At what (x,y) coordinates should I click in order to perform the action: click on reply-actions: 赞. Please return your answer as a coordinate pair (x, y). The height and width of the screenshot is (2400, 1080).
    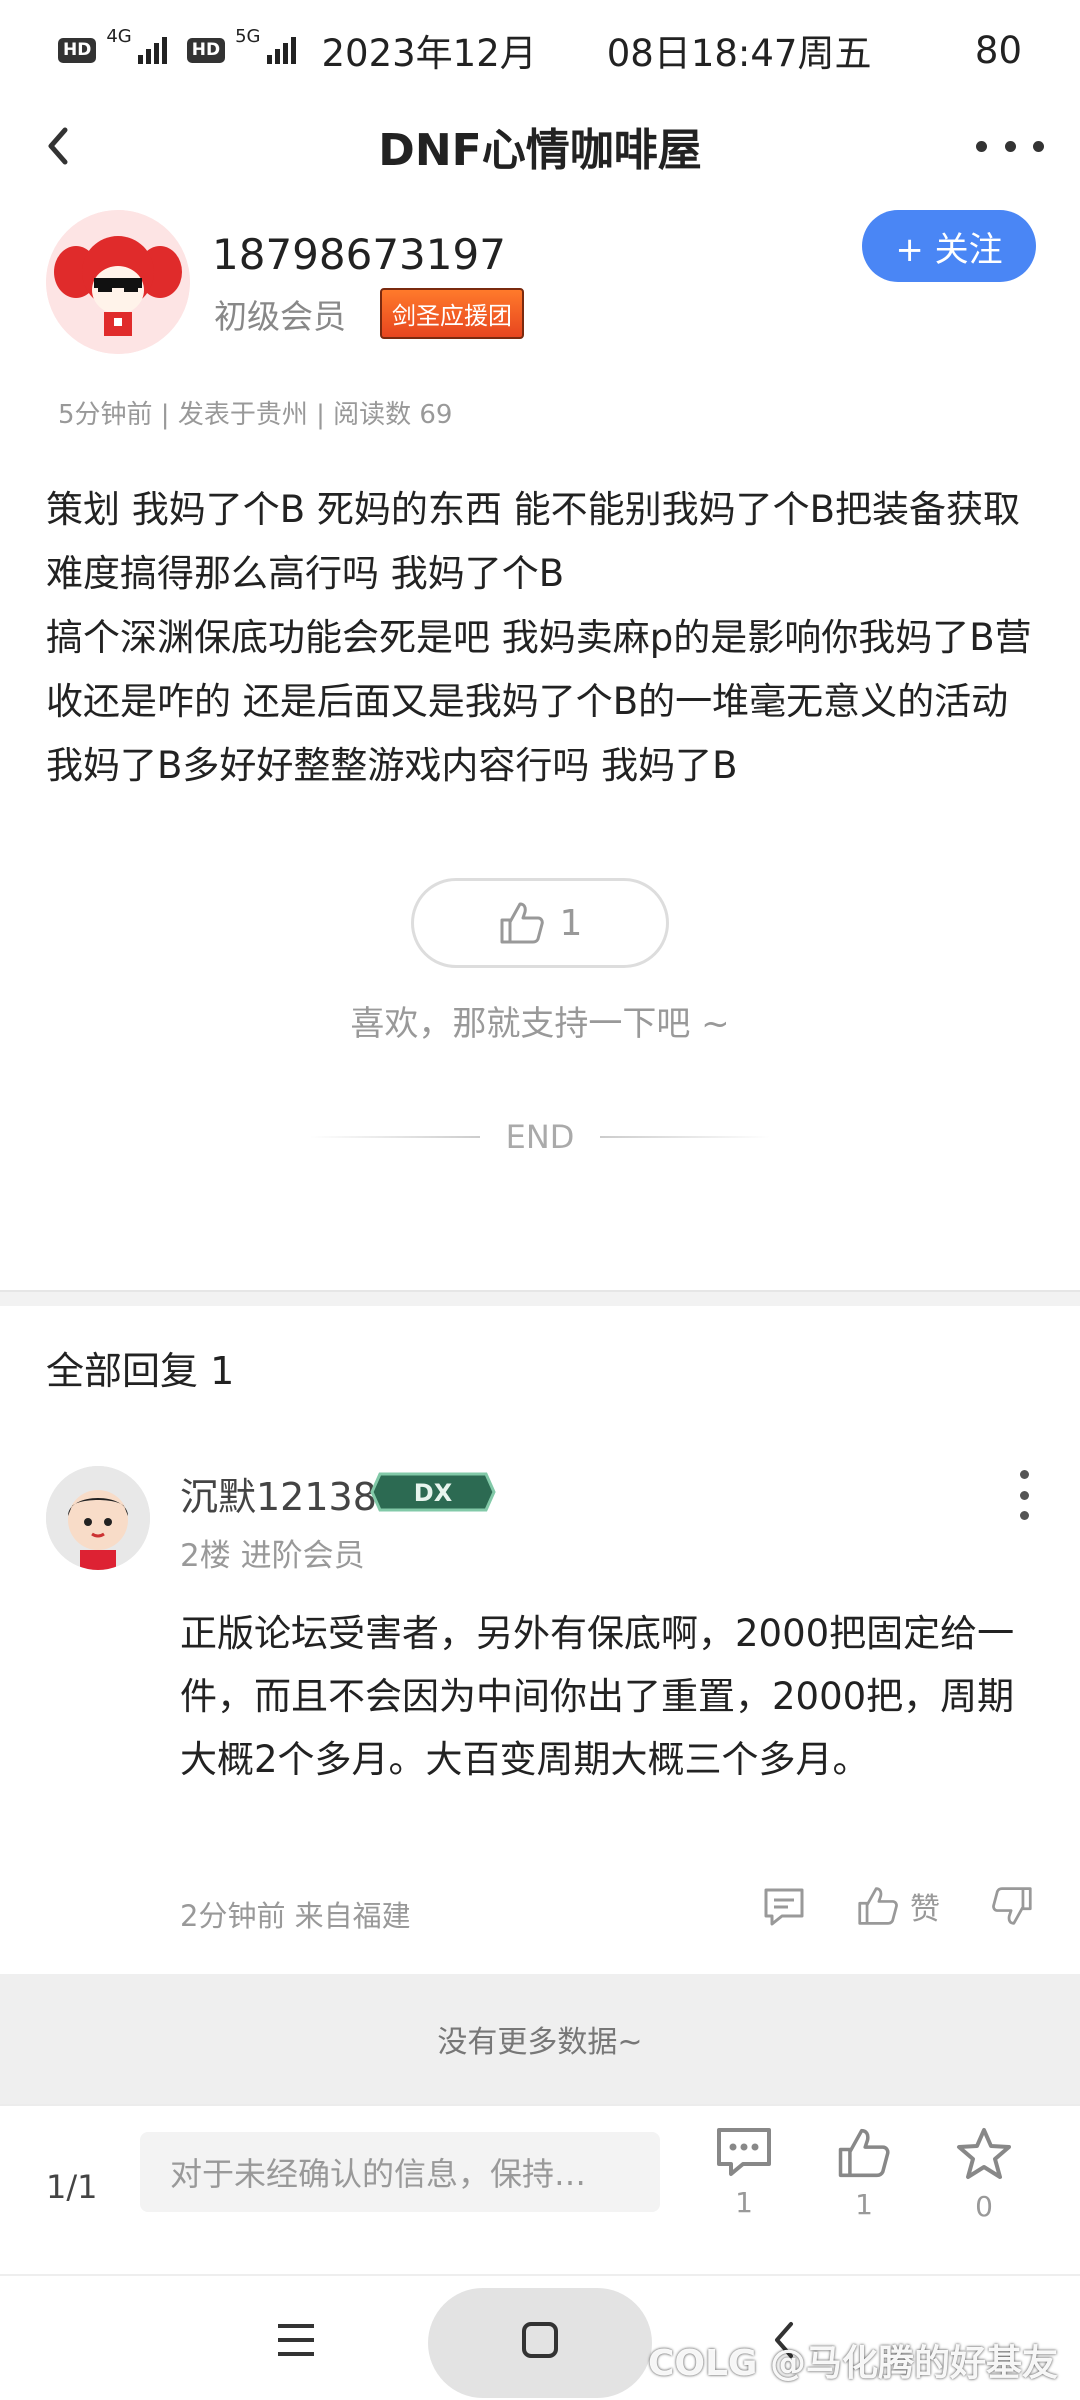
    Looking at the image, I should click on (898, 1906).